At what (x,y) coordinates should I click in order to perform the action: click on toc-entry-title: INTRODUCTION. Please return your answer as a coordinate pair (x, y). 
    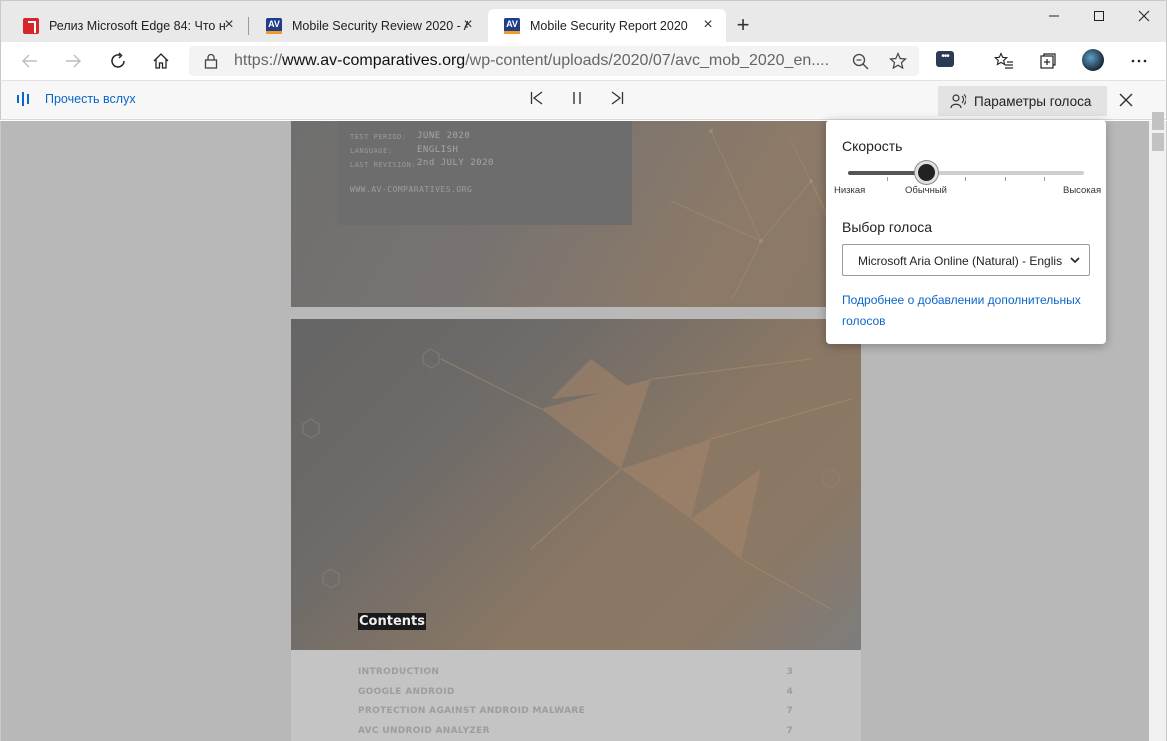
    Looking at the image, I should click on (399, 672).